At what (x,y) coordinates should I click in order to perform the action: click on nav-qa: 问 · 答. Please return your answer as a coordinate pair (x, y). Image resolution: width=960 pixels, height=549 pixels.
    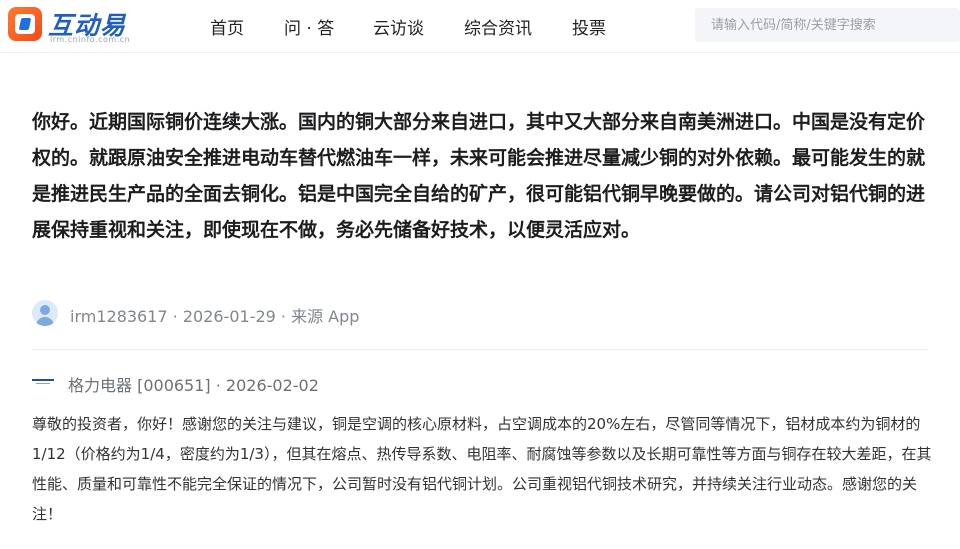
    Looking at the image, I should click on (309, 26).